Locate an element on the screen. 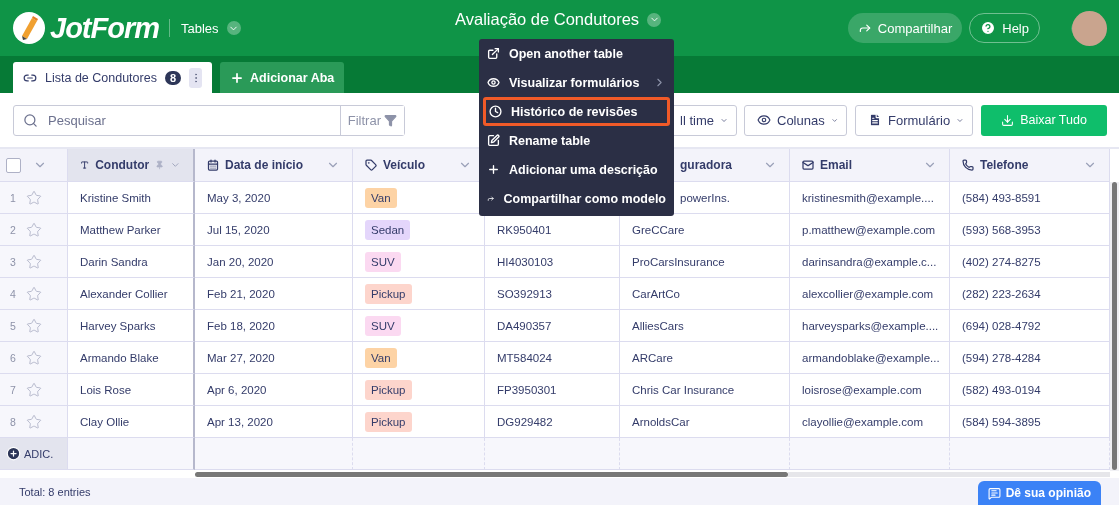 This screenshot has height=505, width=1119. table-cell: ARCare is located at coordinates (705, 358).